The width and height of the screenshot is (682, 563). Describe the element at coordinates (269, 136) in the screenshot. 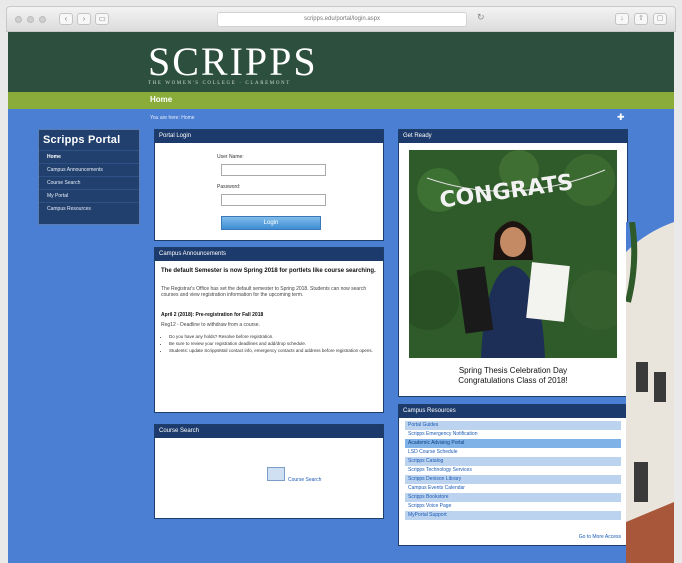

I see `login-panel-header: Portal Login` at that location.